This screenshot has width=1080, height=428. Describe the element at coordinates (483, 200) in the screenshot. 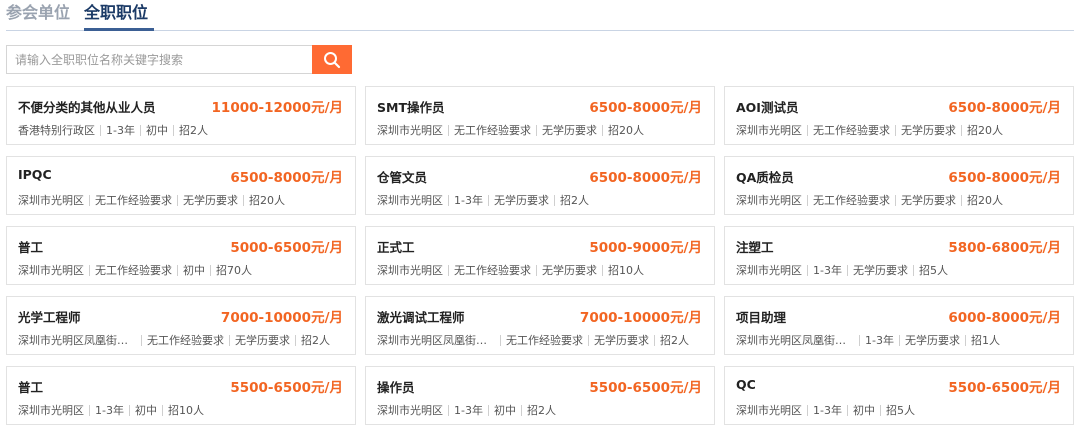

I see `job-meta: 深圳市光明区 1-3年 无学历要求 招2人` at that location.